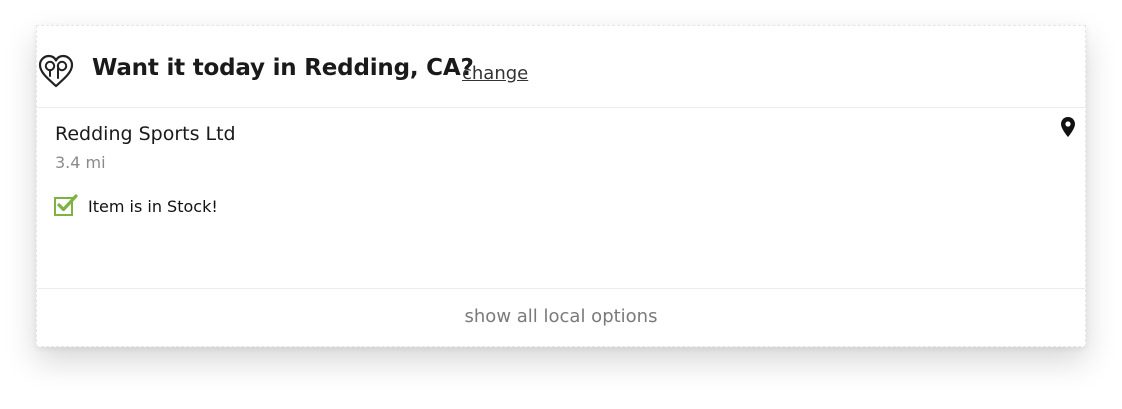 Image resolution: width=1122 pixels, height=409 pixels. What do you see at coordinates (283, 68) in the screenshot?
I see `availability-title: Want it today in Redding, CA?` at bounding box center [283, 68].